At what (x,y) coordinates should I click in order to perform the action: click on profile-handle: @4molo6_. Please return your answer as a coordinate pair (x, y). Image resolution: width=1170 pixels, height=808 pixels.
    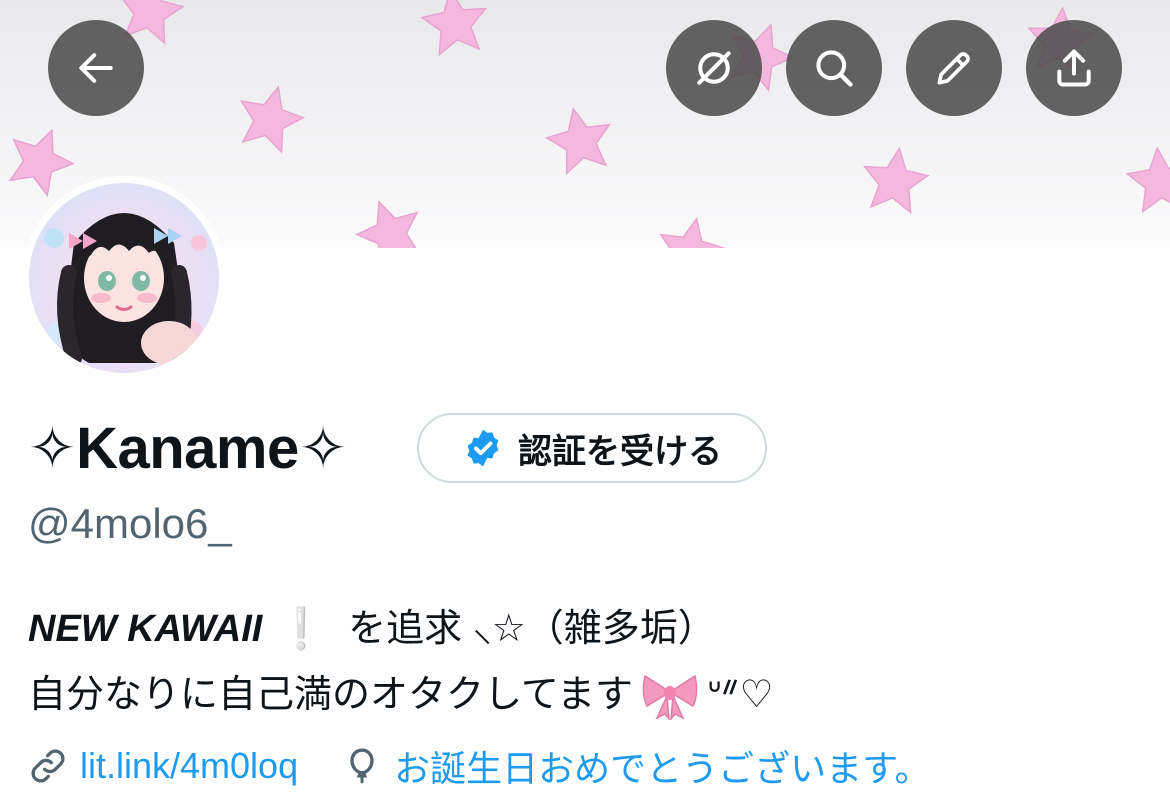
    Looking at the image, I should click on (130, 523).